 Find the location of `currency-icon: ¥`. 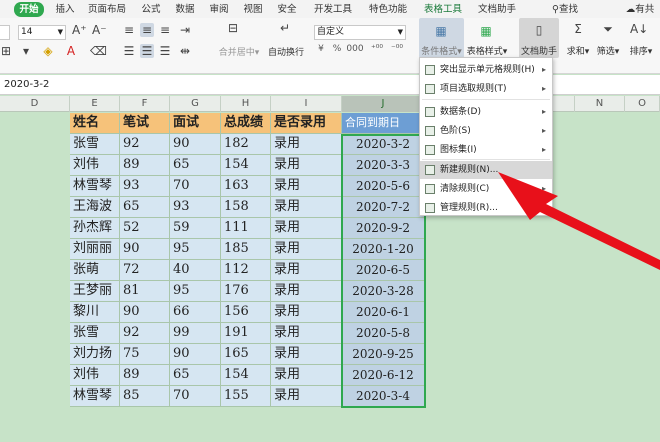

currency-icon: ¥ is located at coordinates (321, 49).